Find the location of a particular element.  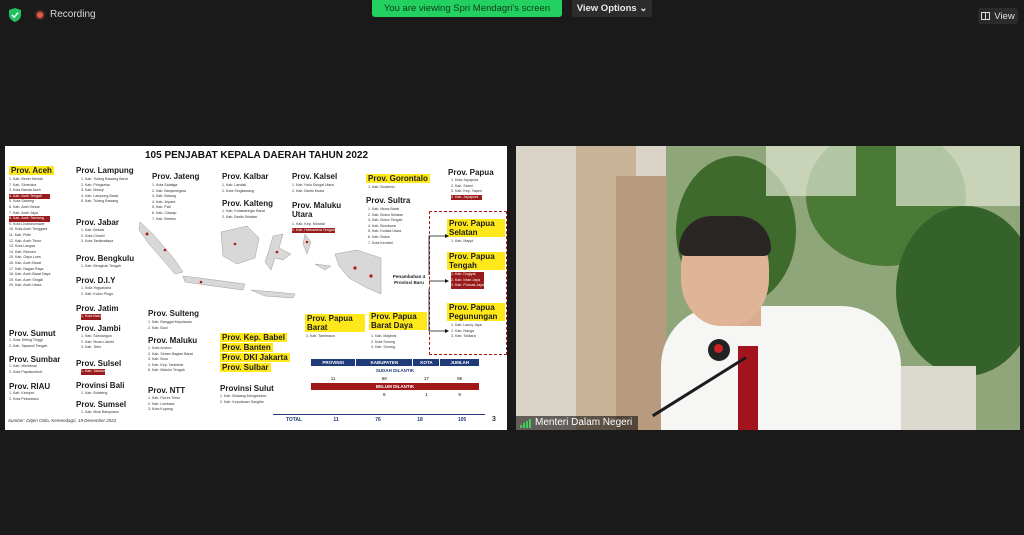

prov-gorontalo-list: 1. Kab. Boalemo is located at coordinates (381, 187).